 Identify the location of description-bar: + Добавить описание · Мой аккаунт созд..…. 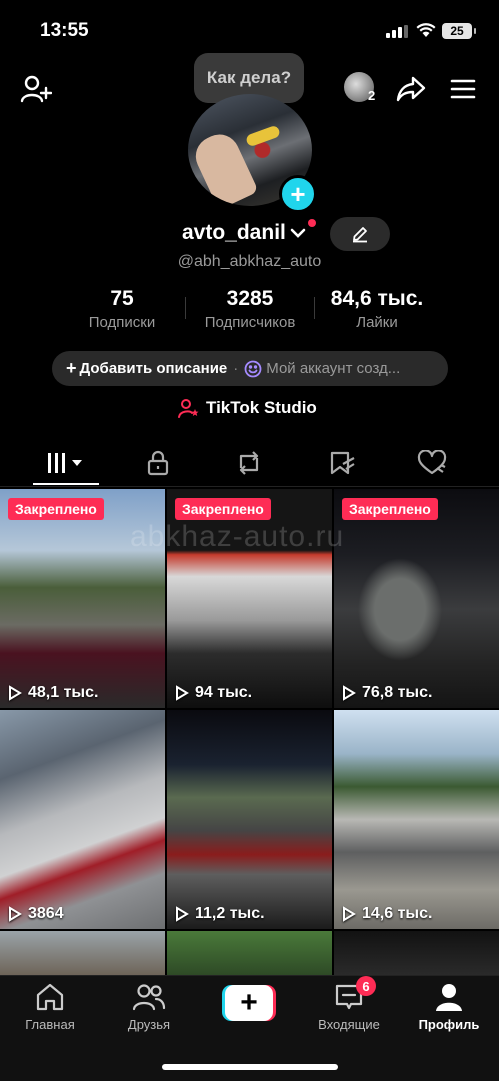
(250, 368).